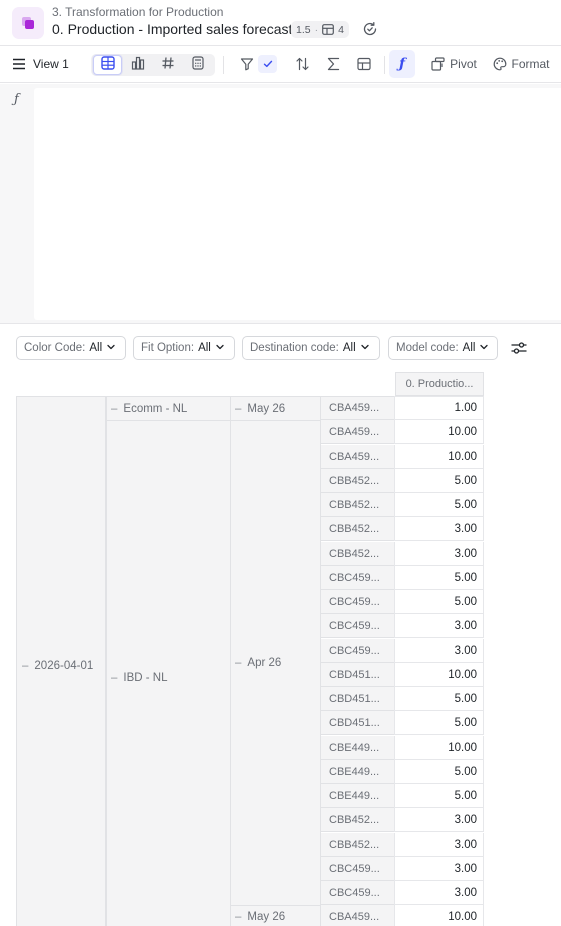 The width and height of the screenshot is (561, 926). I want to click on row-group-label: Ecomm - NL, so click(155, 408).